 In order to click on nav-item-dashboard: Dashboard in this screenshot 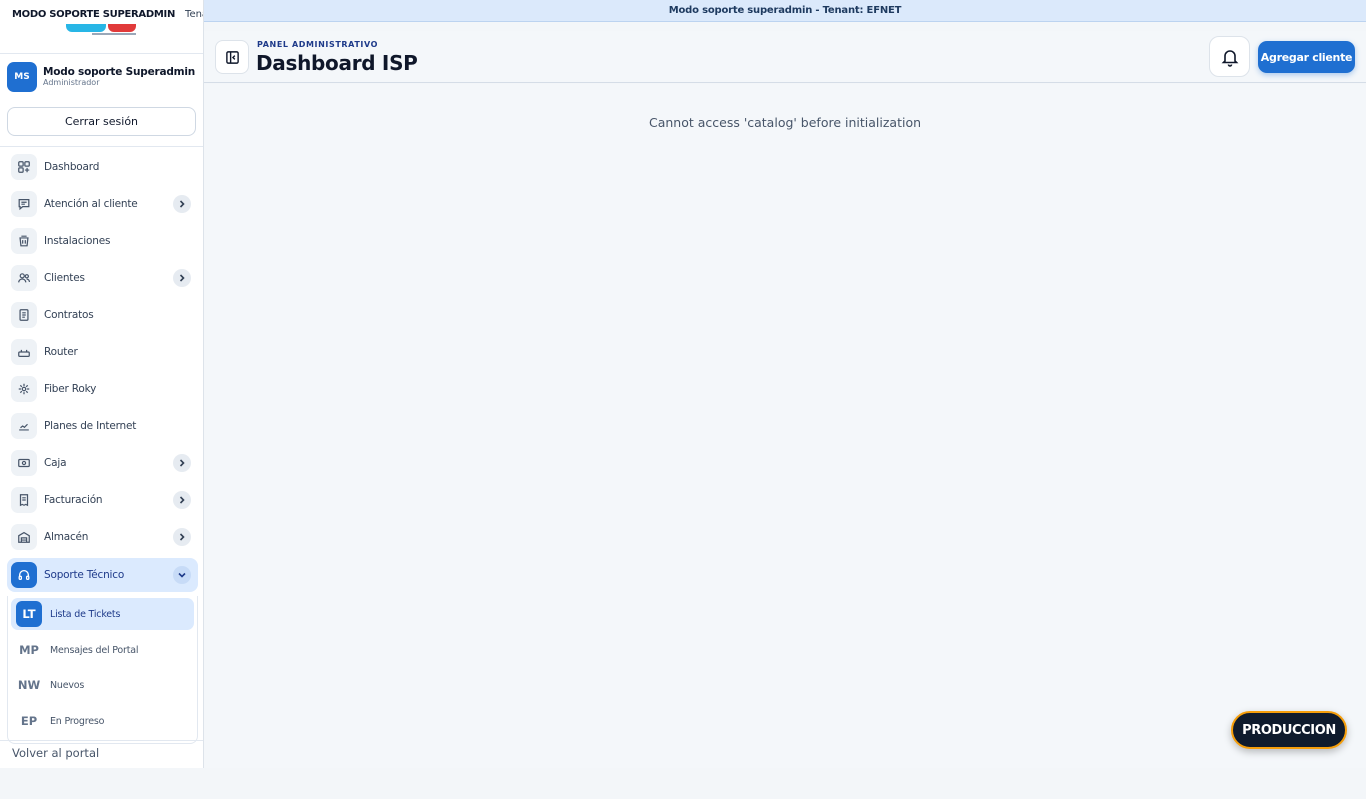, I will do `click(102, 167)`.